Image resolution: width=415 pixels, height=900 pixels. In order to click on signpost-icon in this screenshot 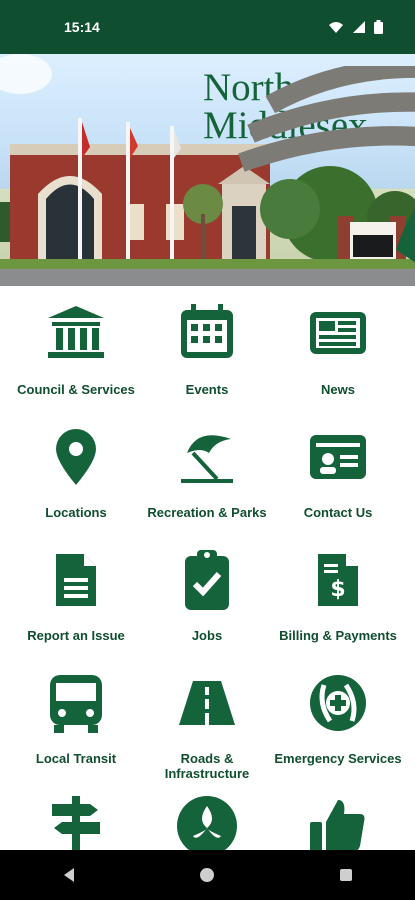, I will do `click(76, 823)`.